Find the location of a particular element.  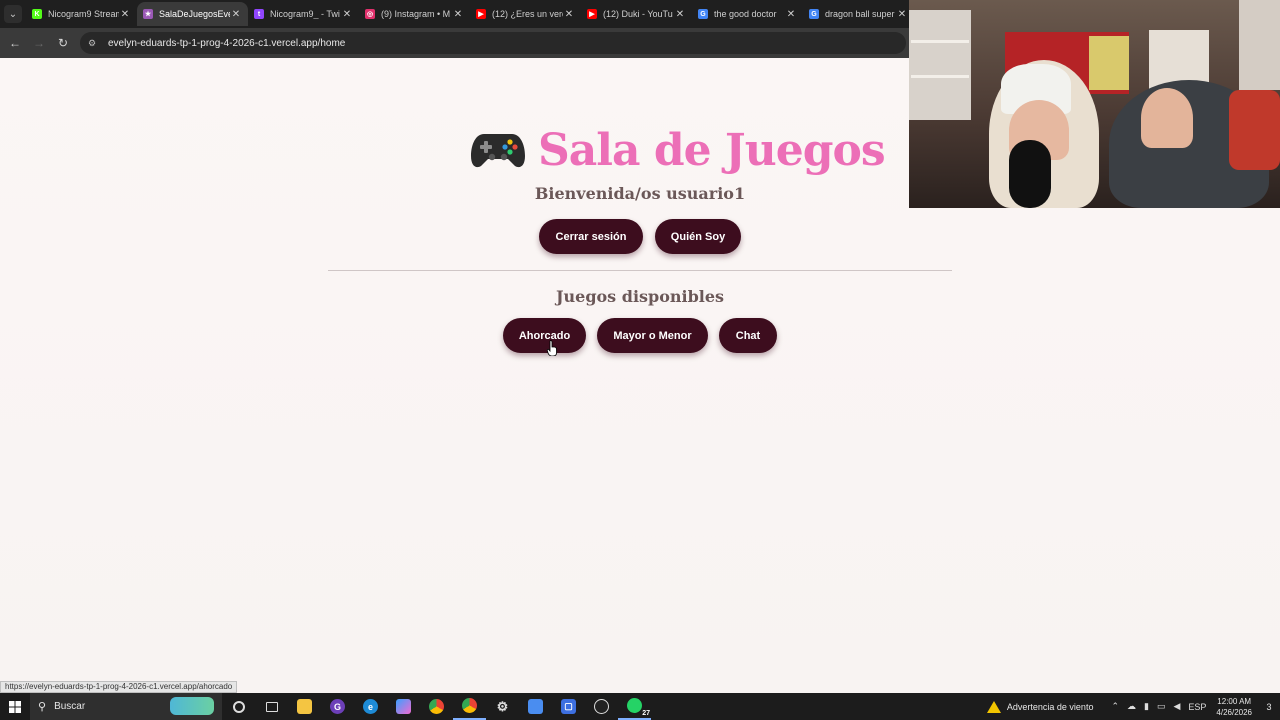

game-button-ahorcado: Ahorcado is located at coordinates (544, 335).